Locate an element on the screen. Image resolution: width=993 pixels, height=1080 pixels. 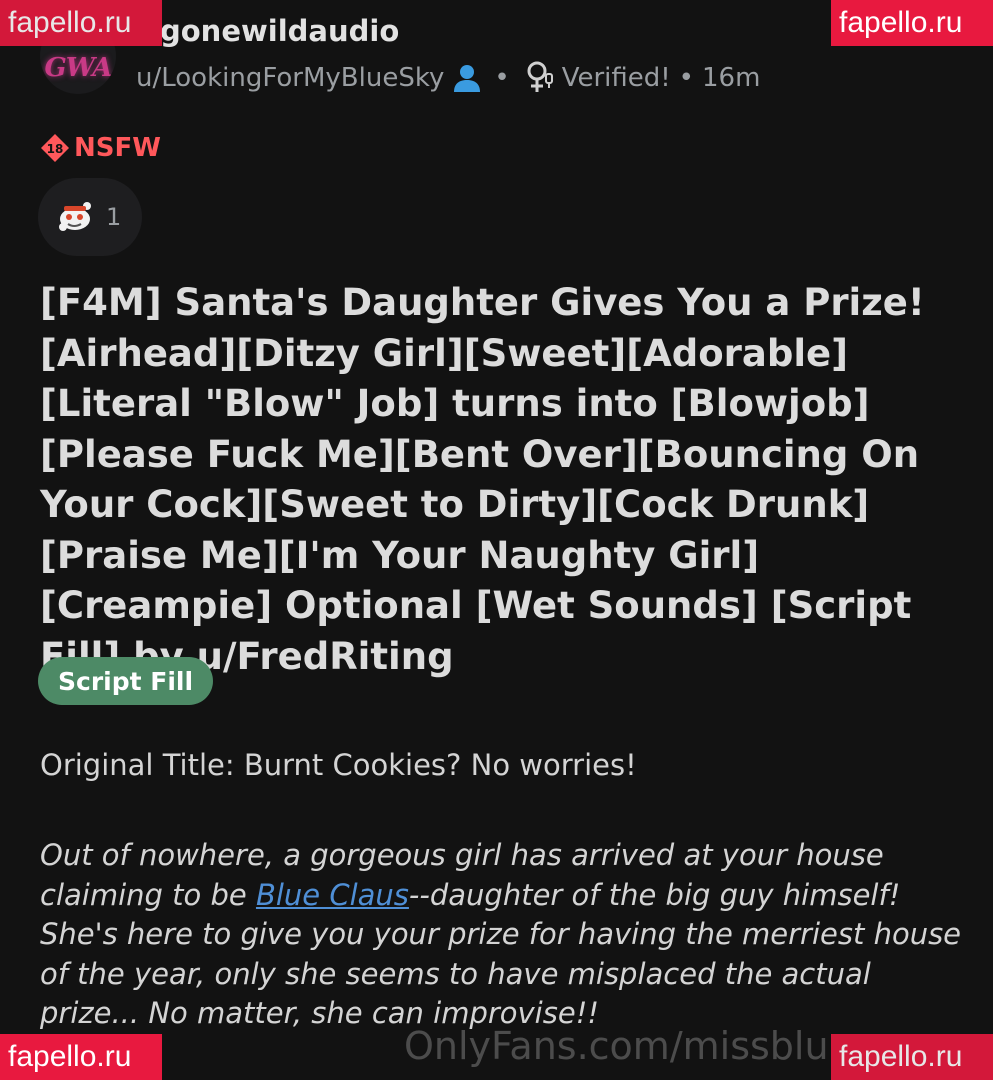
female-verified-icon is located at coordinates (540, 78).